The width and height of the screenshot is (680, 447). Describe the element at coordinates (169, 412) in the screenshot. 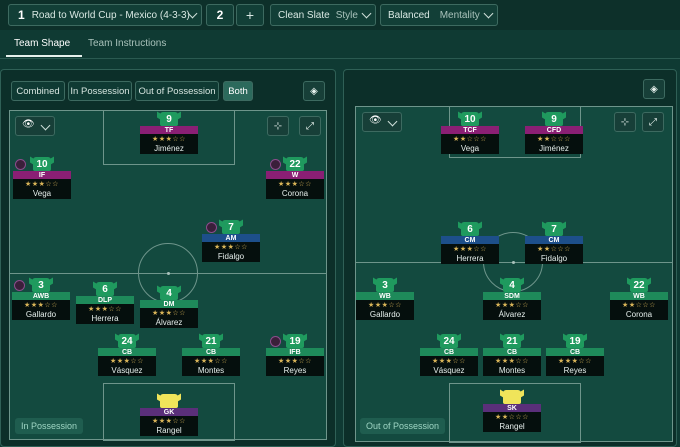

I see `role-badge: GK` at that location.